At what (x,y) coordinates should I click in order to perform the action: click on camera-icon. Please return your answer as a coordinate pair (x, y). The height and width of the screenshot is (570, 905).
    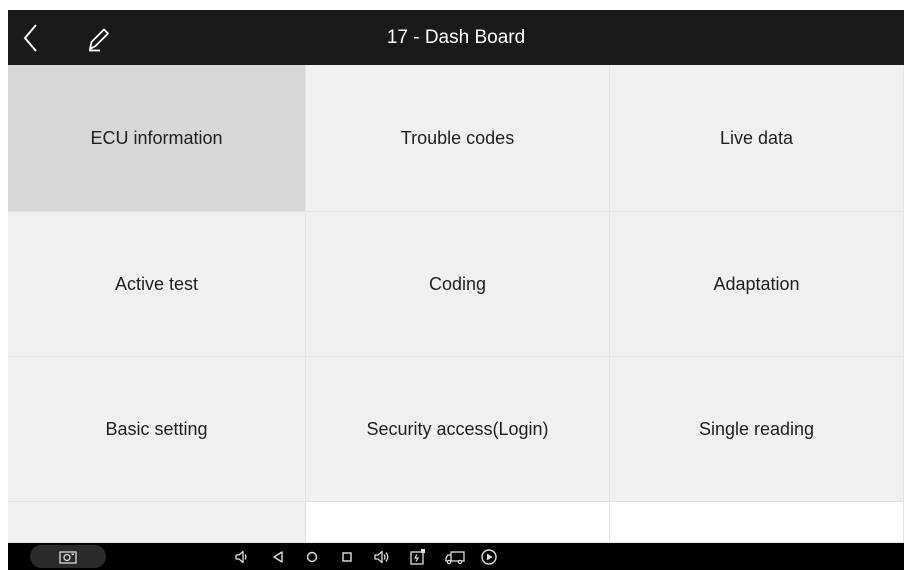
    Looking at the image, I should click on (68, 557).